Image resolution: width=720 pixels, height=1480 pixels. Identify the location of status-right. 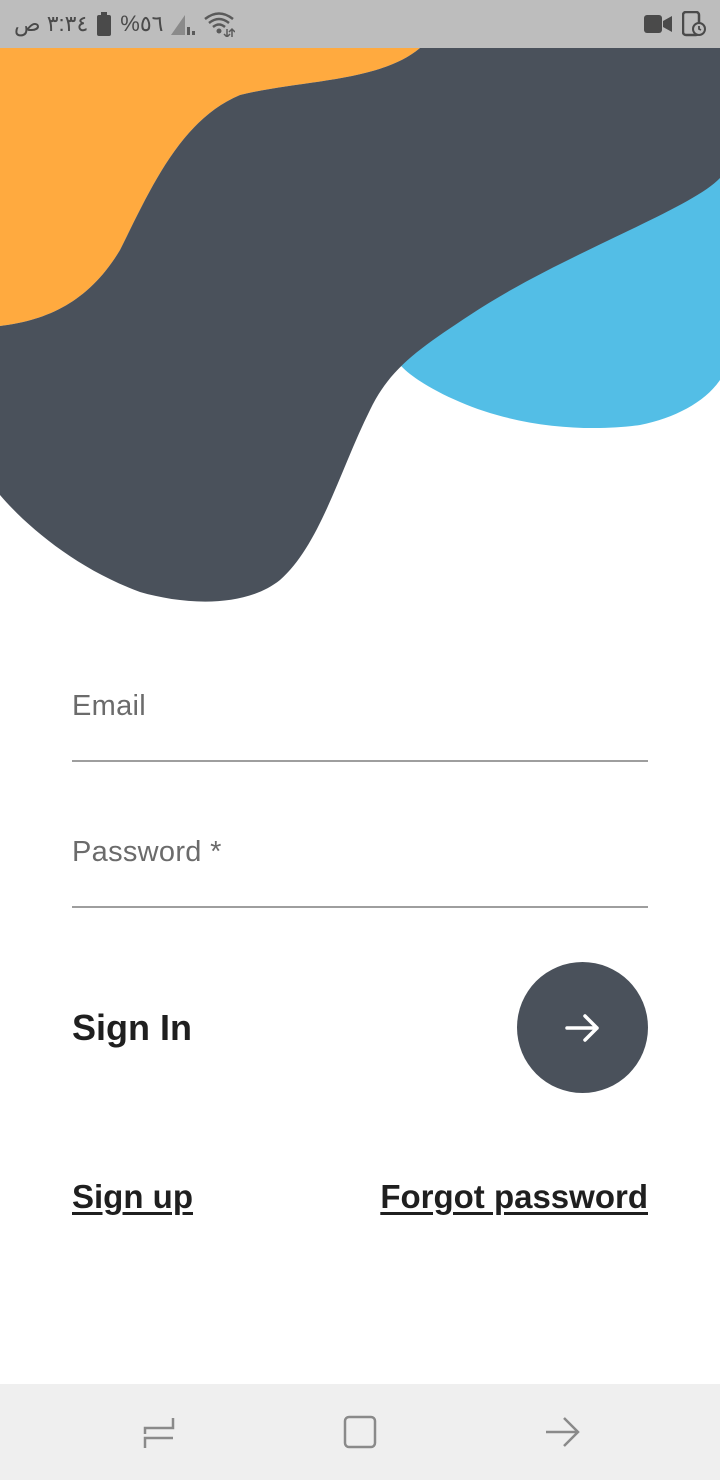
(675, 24).